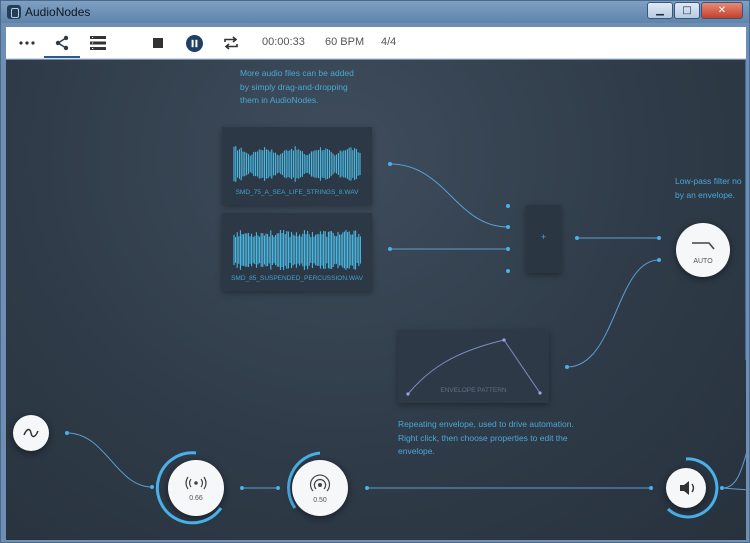 This screenshot has width=750, height=543. What do you see at coordinates (344, 42) in the screenshot?
I see `tempo-display: 60 BPM` at bounding box center [344, 42].